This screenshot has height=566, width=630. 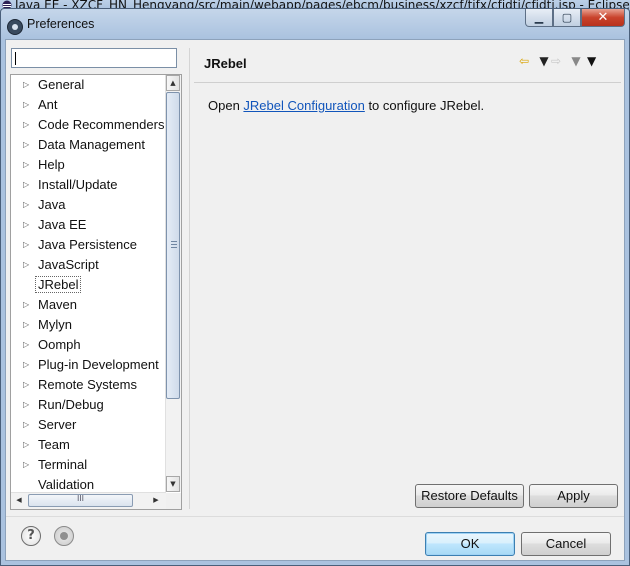 I want to click on tree-item-label: General, so click(x=61, y=84).